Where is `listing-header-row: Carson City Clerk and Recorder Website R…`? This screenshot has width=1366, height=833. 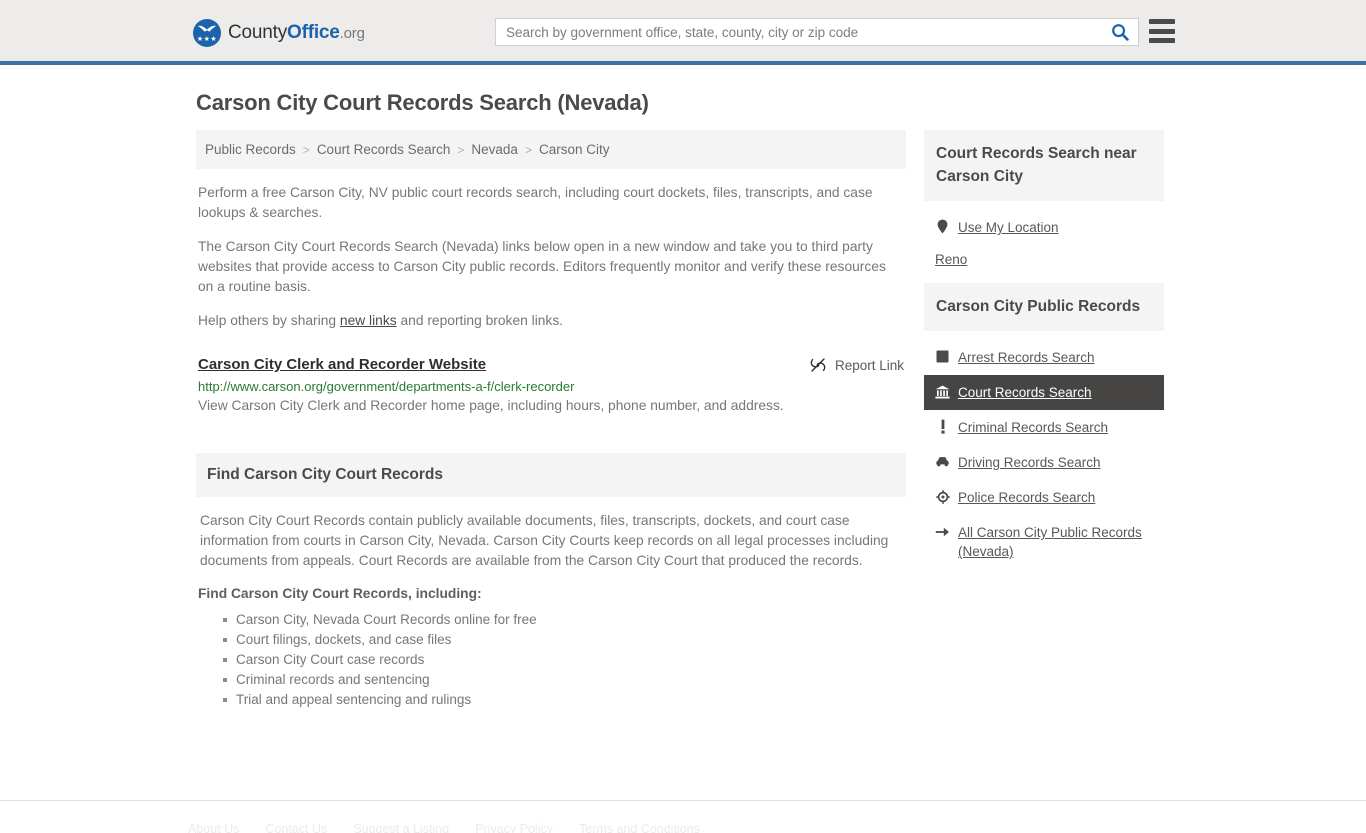 listing-header-row: Carson City Clerk and Recorder Website R… is located at coordinates (551, 364).